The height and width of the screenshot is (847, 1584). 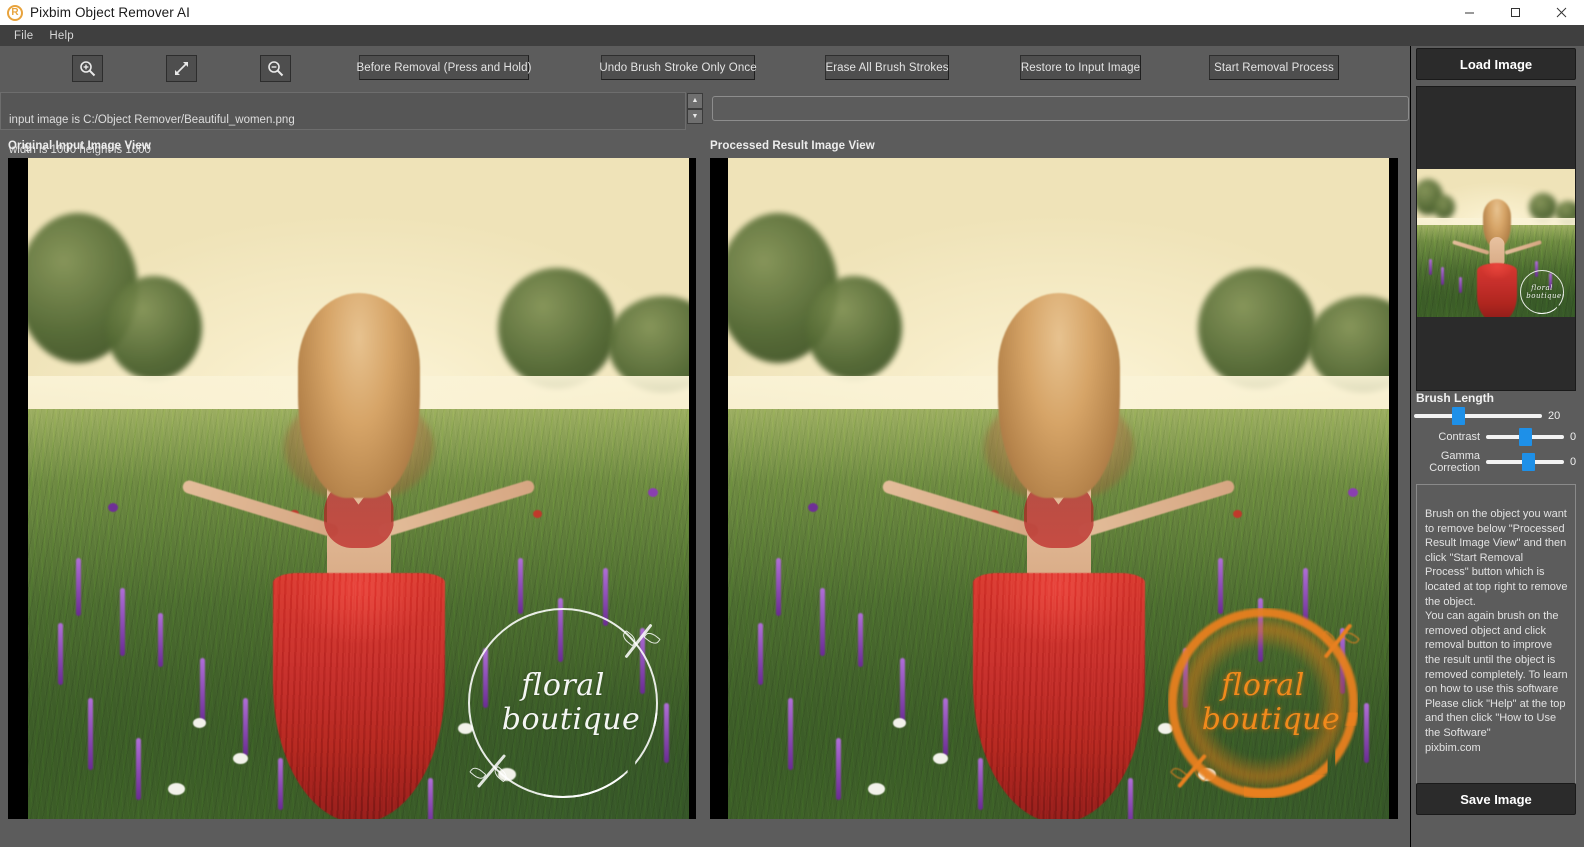 What do you see at coordinates (792, 35) in the screenshot?
I see `menu-bar: File Help` at bounding box center [792, 35].